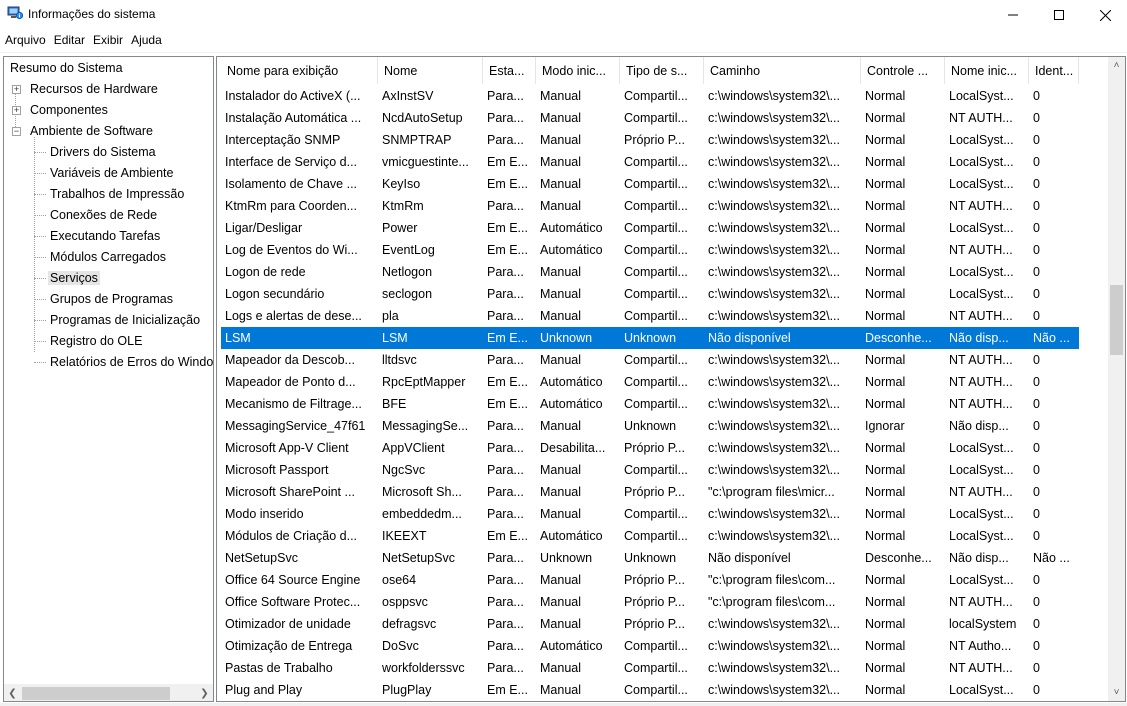 This screenshot has width=1127, height=706. Describe the element at coordinates (295, 426) in the screenshot. I see `table-cell: MessagingService_47f61` at that location.